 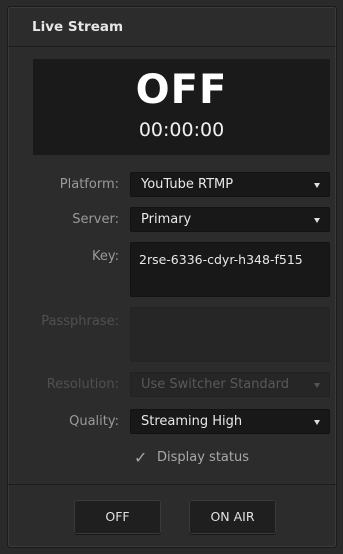 I want to click on resolution-dropdown: Use Switcher Standard, so click(x=230, y=384).